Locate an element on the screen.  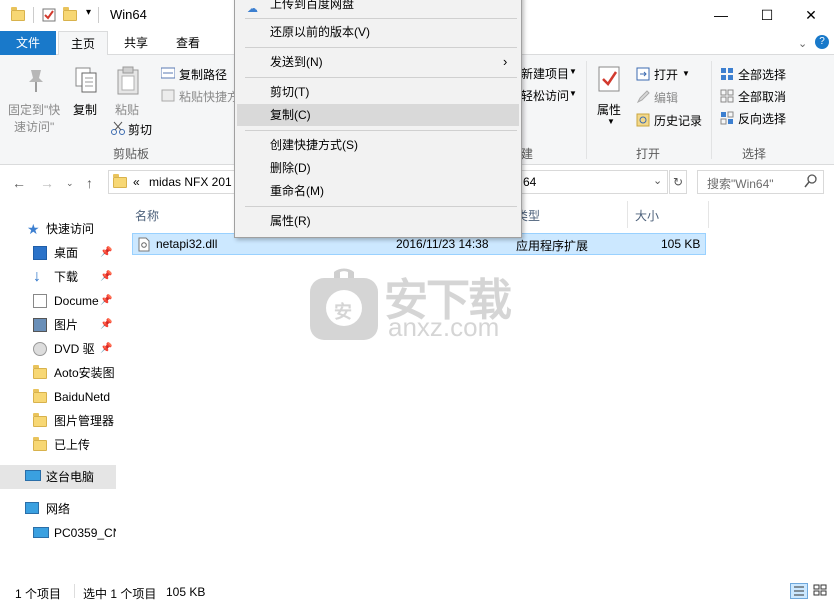
menu-item-upload-baidu: ☁ 上传到百度网盘 is located at coordinates (378, 7).